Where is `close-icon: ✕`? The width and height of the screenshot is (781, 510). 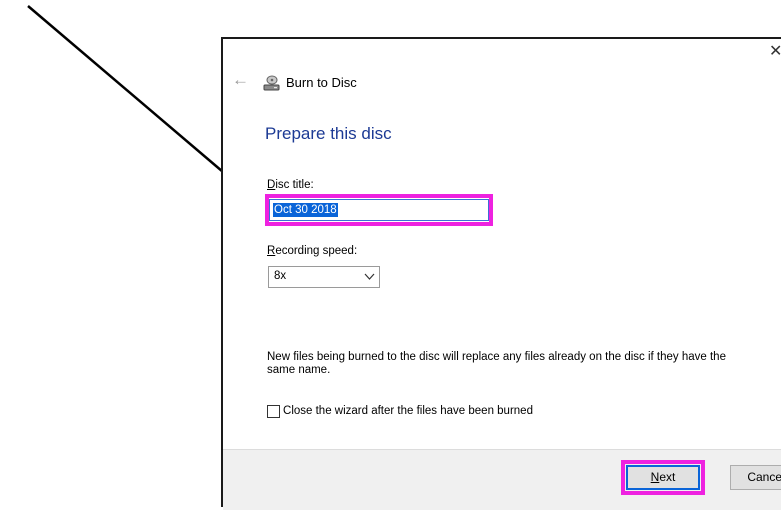
close-icon: ✕ is located at coordinates (775, 51).